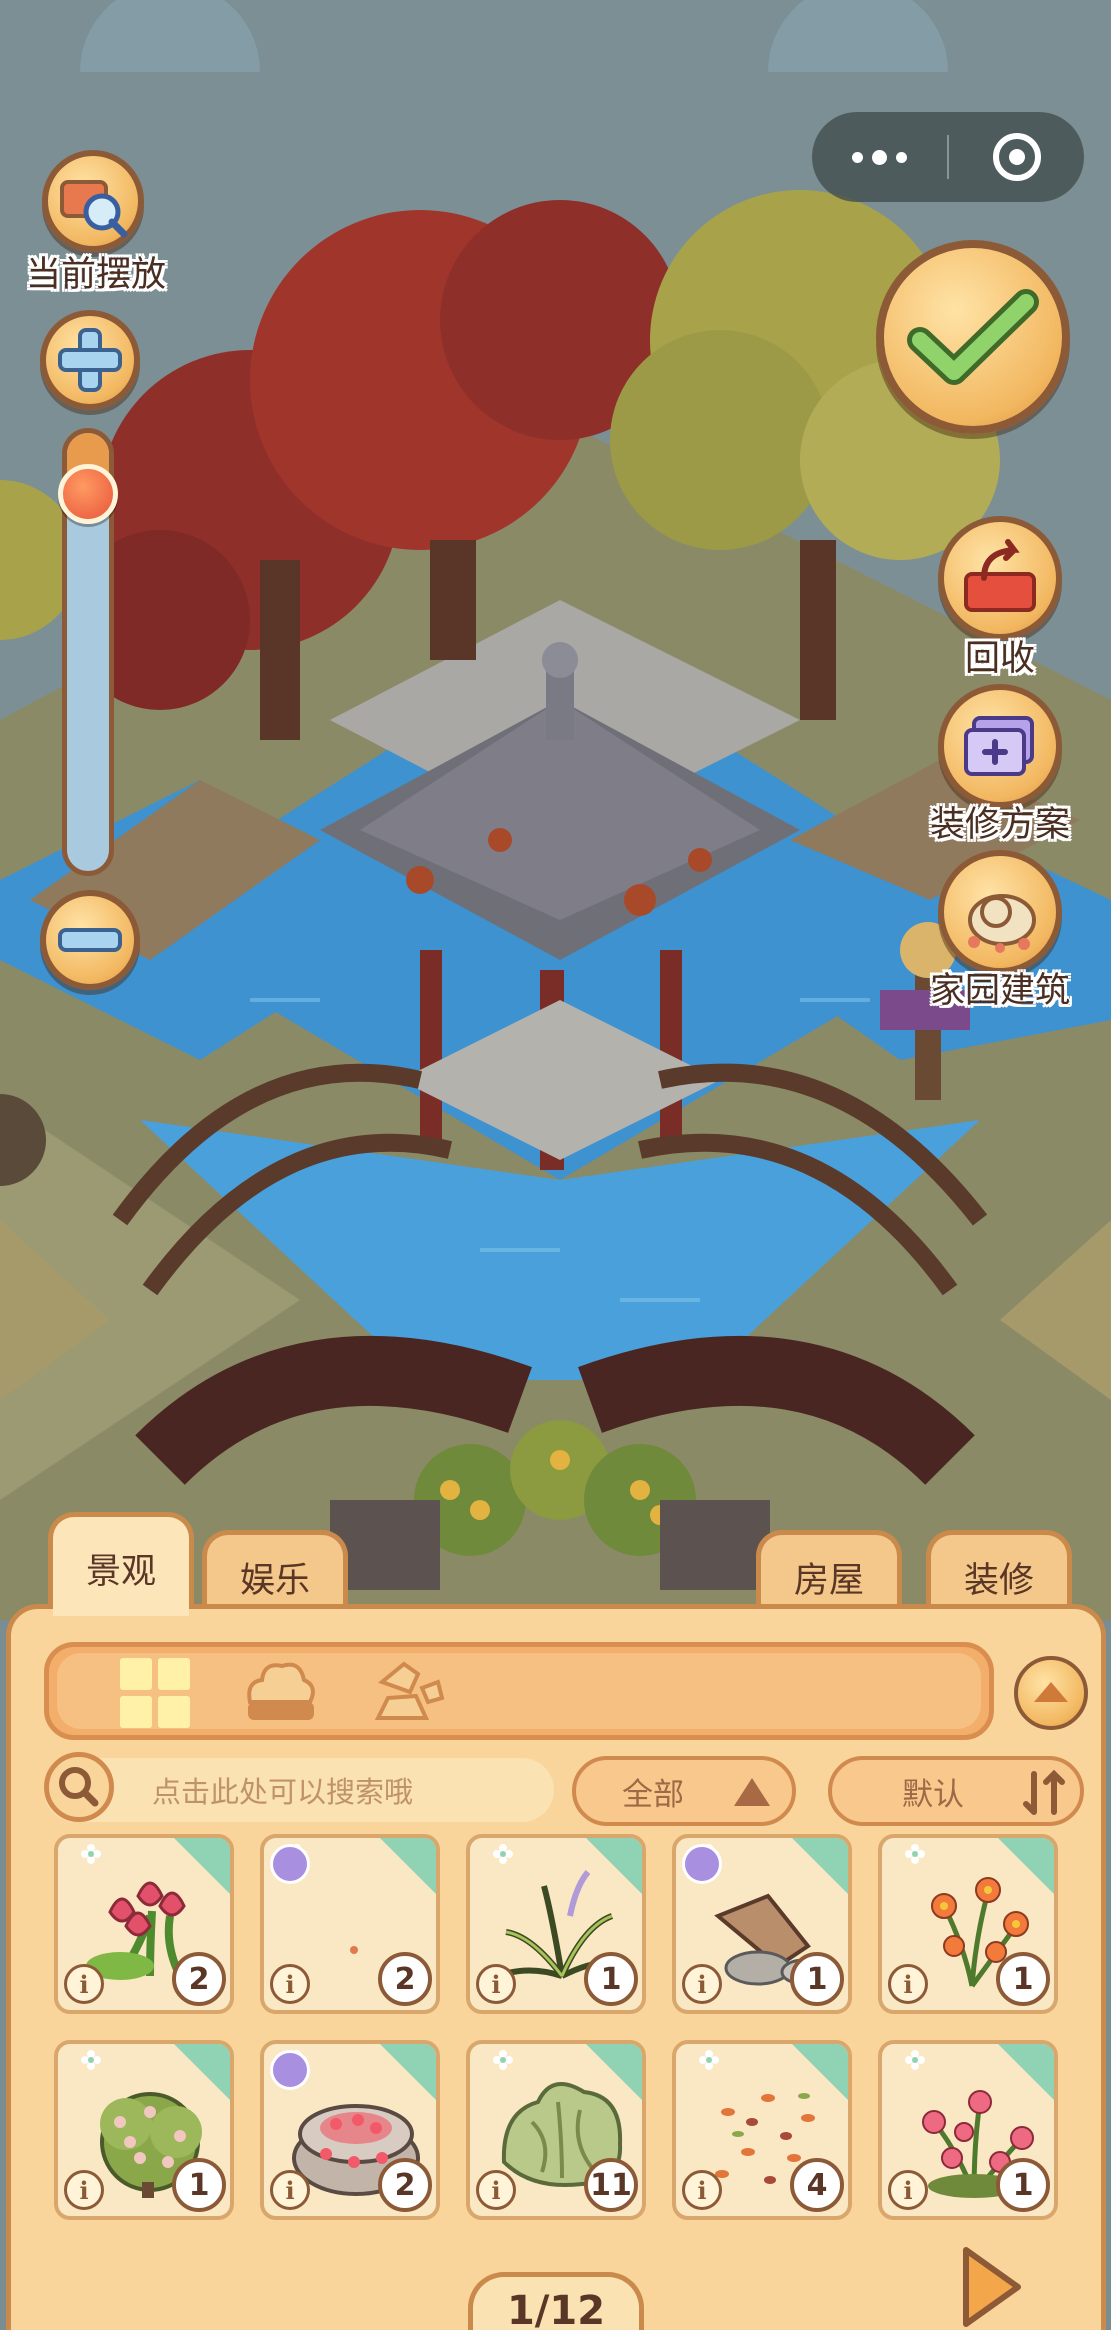 This screenshot has height=2330, width=1111. What do you see at coordinates (556, 2301) in the screenshot?
I see `pagination-label: 1/12` at bounding box center [556, 2301].